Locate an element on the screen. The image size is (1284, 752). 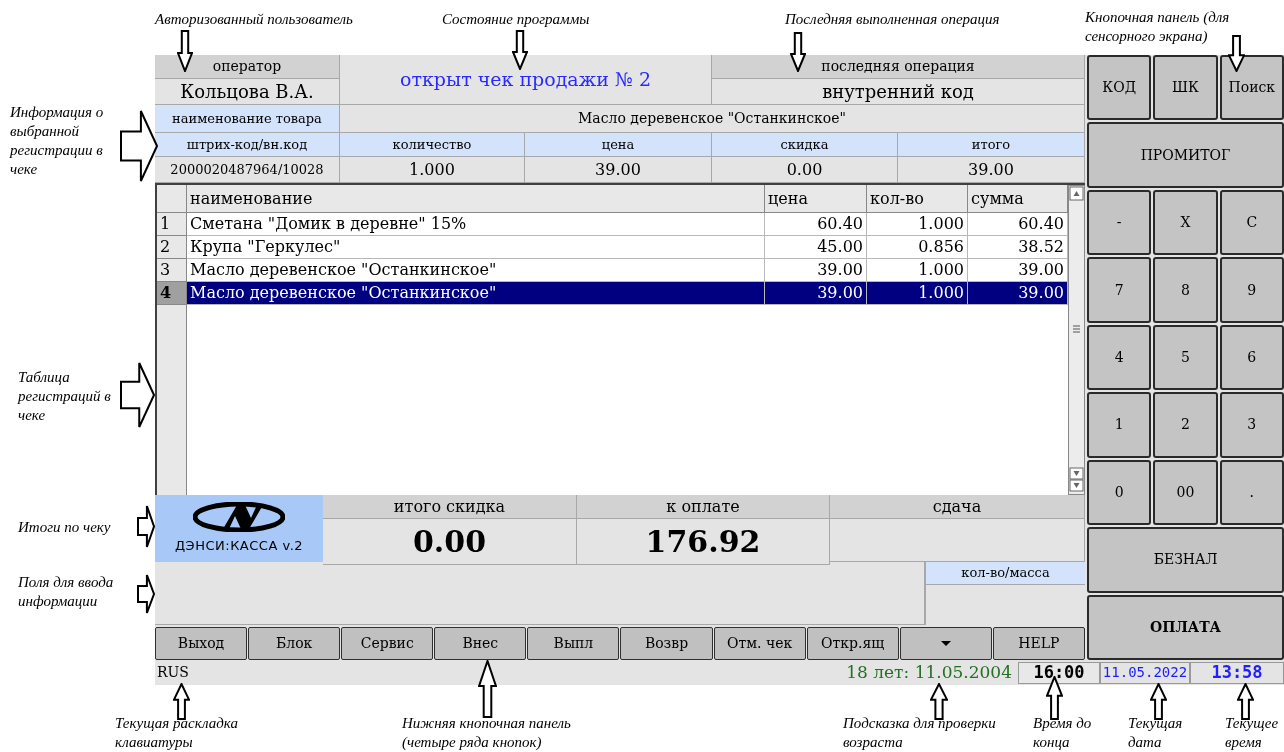
keypad-key: ПРОМИТОГ is located at coordinates (1185, 155).